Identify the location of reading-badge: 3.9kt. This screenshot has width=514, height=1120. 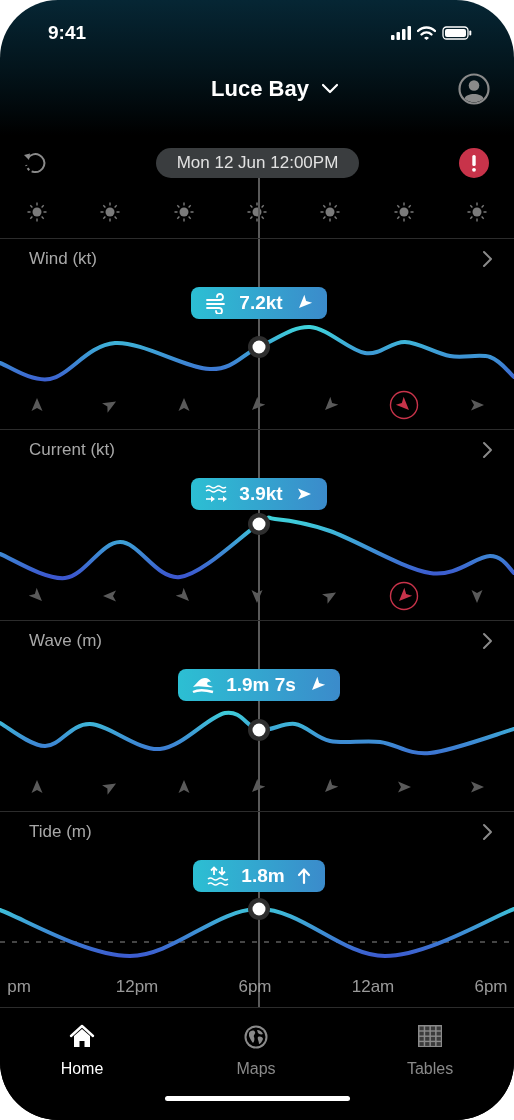
(259, 494).